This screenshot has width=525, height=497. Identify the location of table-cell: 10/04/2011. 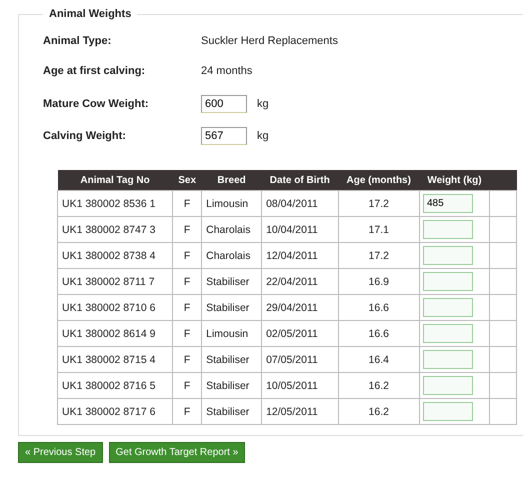
(300, 229).